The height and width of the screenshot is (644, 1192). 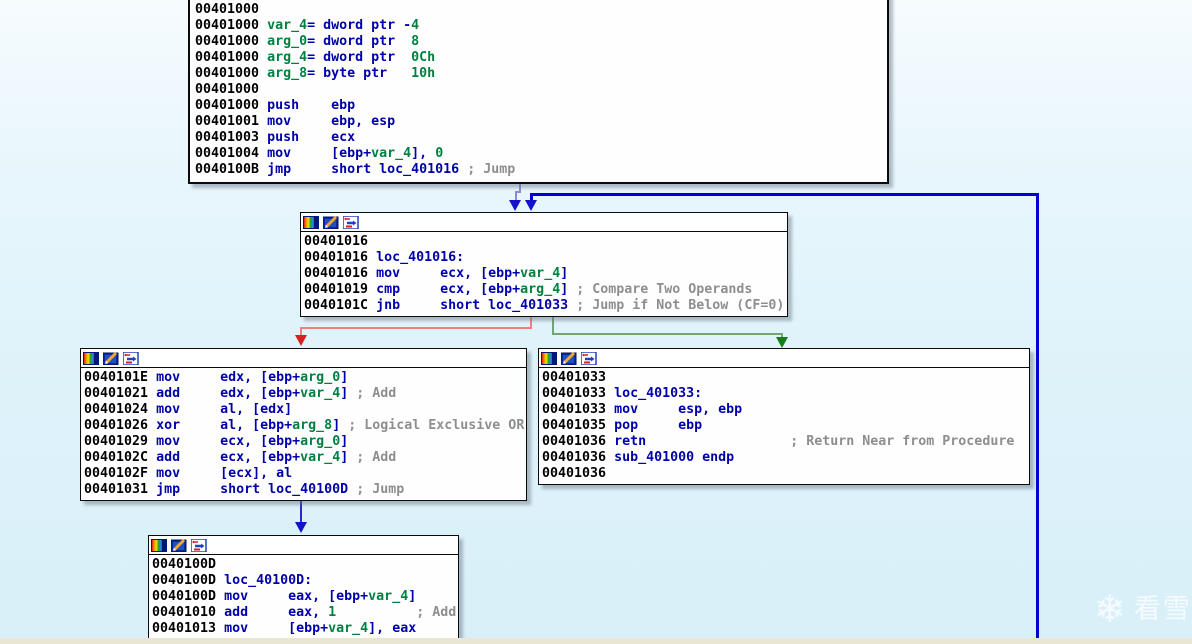 I want to click on code-line: 00401000 push ebp, so click(x=541, y=106).